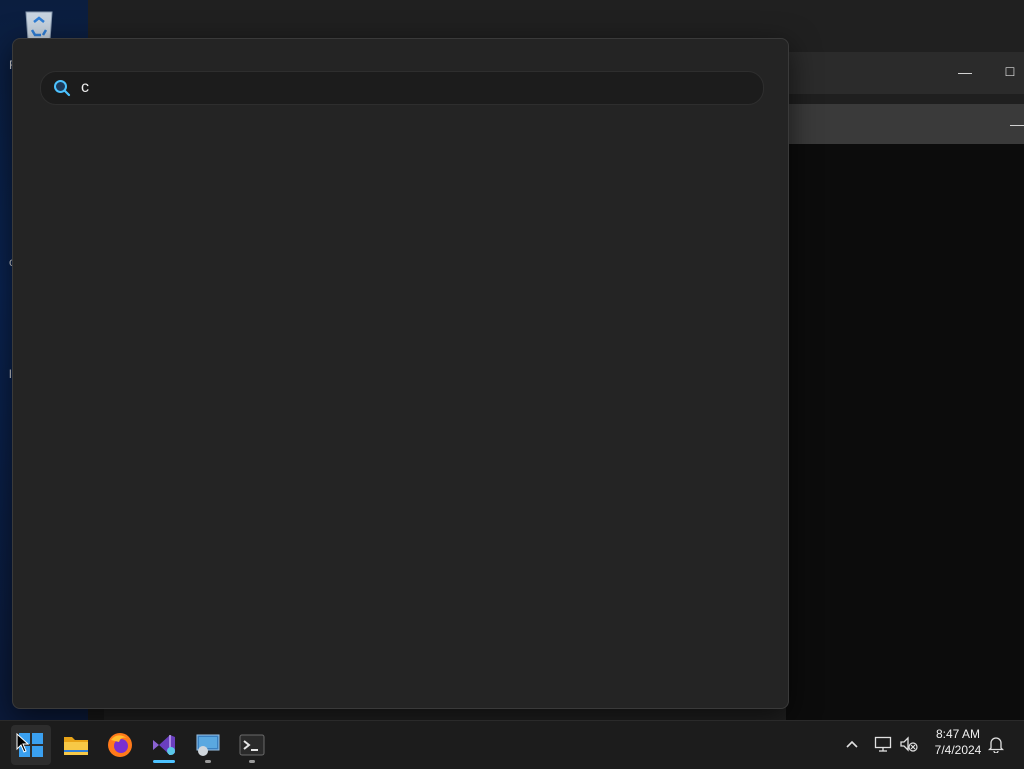 This screenshot has height=769, width=1024. I want to click on volume-muted-icon, so click(909, 744).